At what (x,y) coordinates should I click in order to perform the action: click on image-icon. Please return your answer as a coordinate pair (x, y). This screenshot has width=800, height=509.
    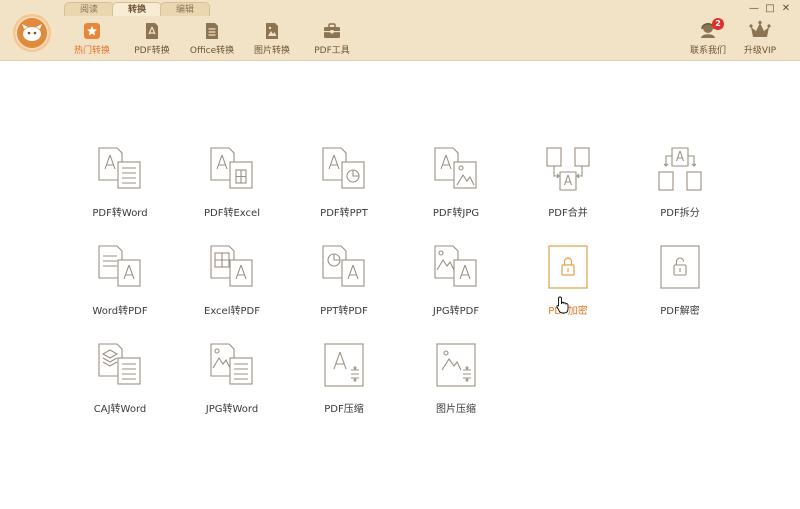
    Looking at the image, I should click on (272, 31).